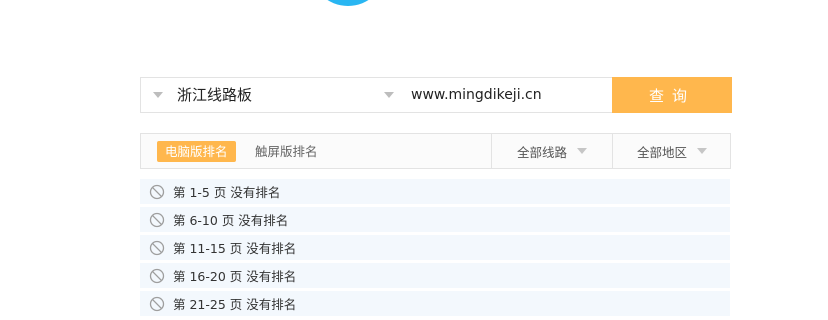 This screenshot has width=828, height=320. Describe the element at coordinates (476, 95) in the screenshot. I see `site-input: www.mingdikeji.cn` at that location.